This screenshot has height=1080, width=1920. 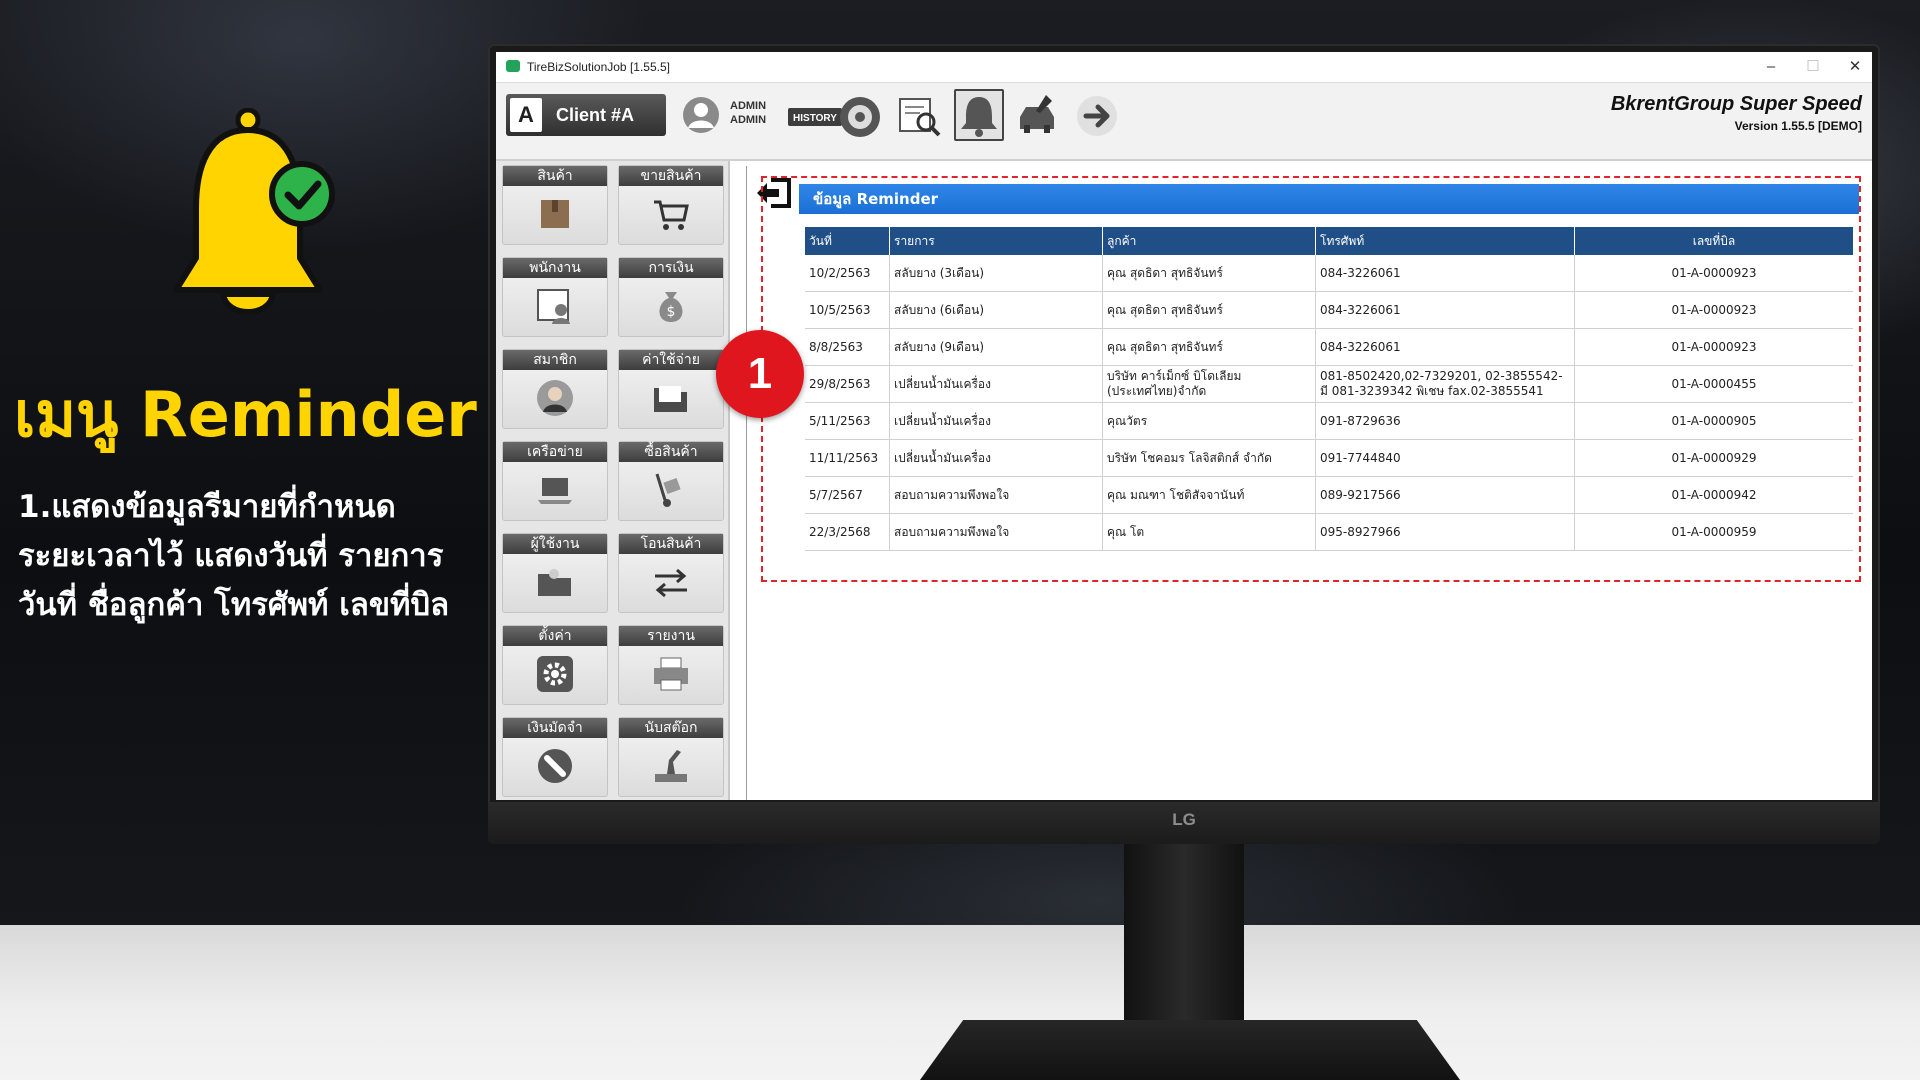 I want to click on cell-phone: 091-7744840, so click(x=1445, y=458).